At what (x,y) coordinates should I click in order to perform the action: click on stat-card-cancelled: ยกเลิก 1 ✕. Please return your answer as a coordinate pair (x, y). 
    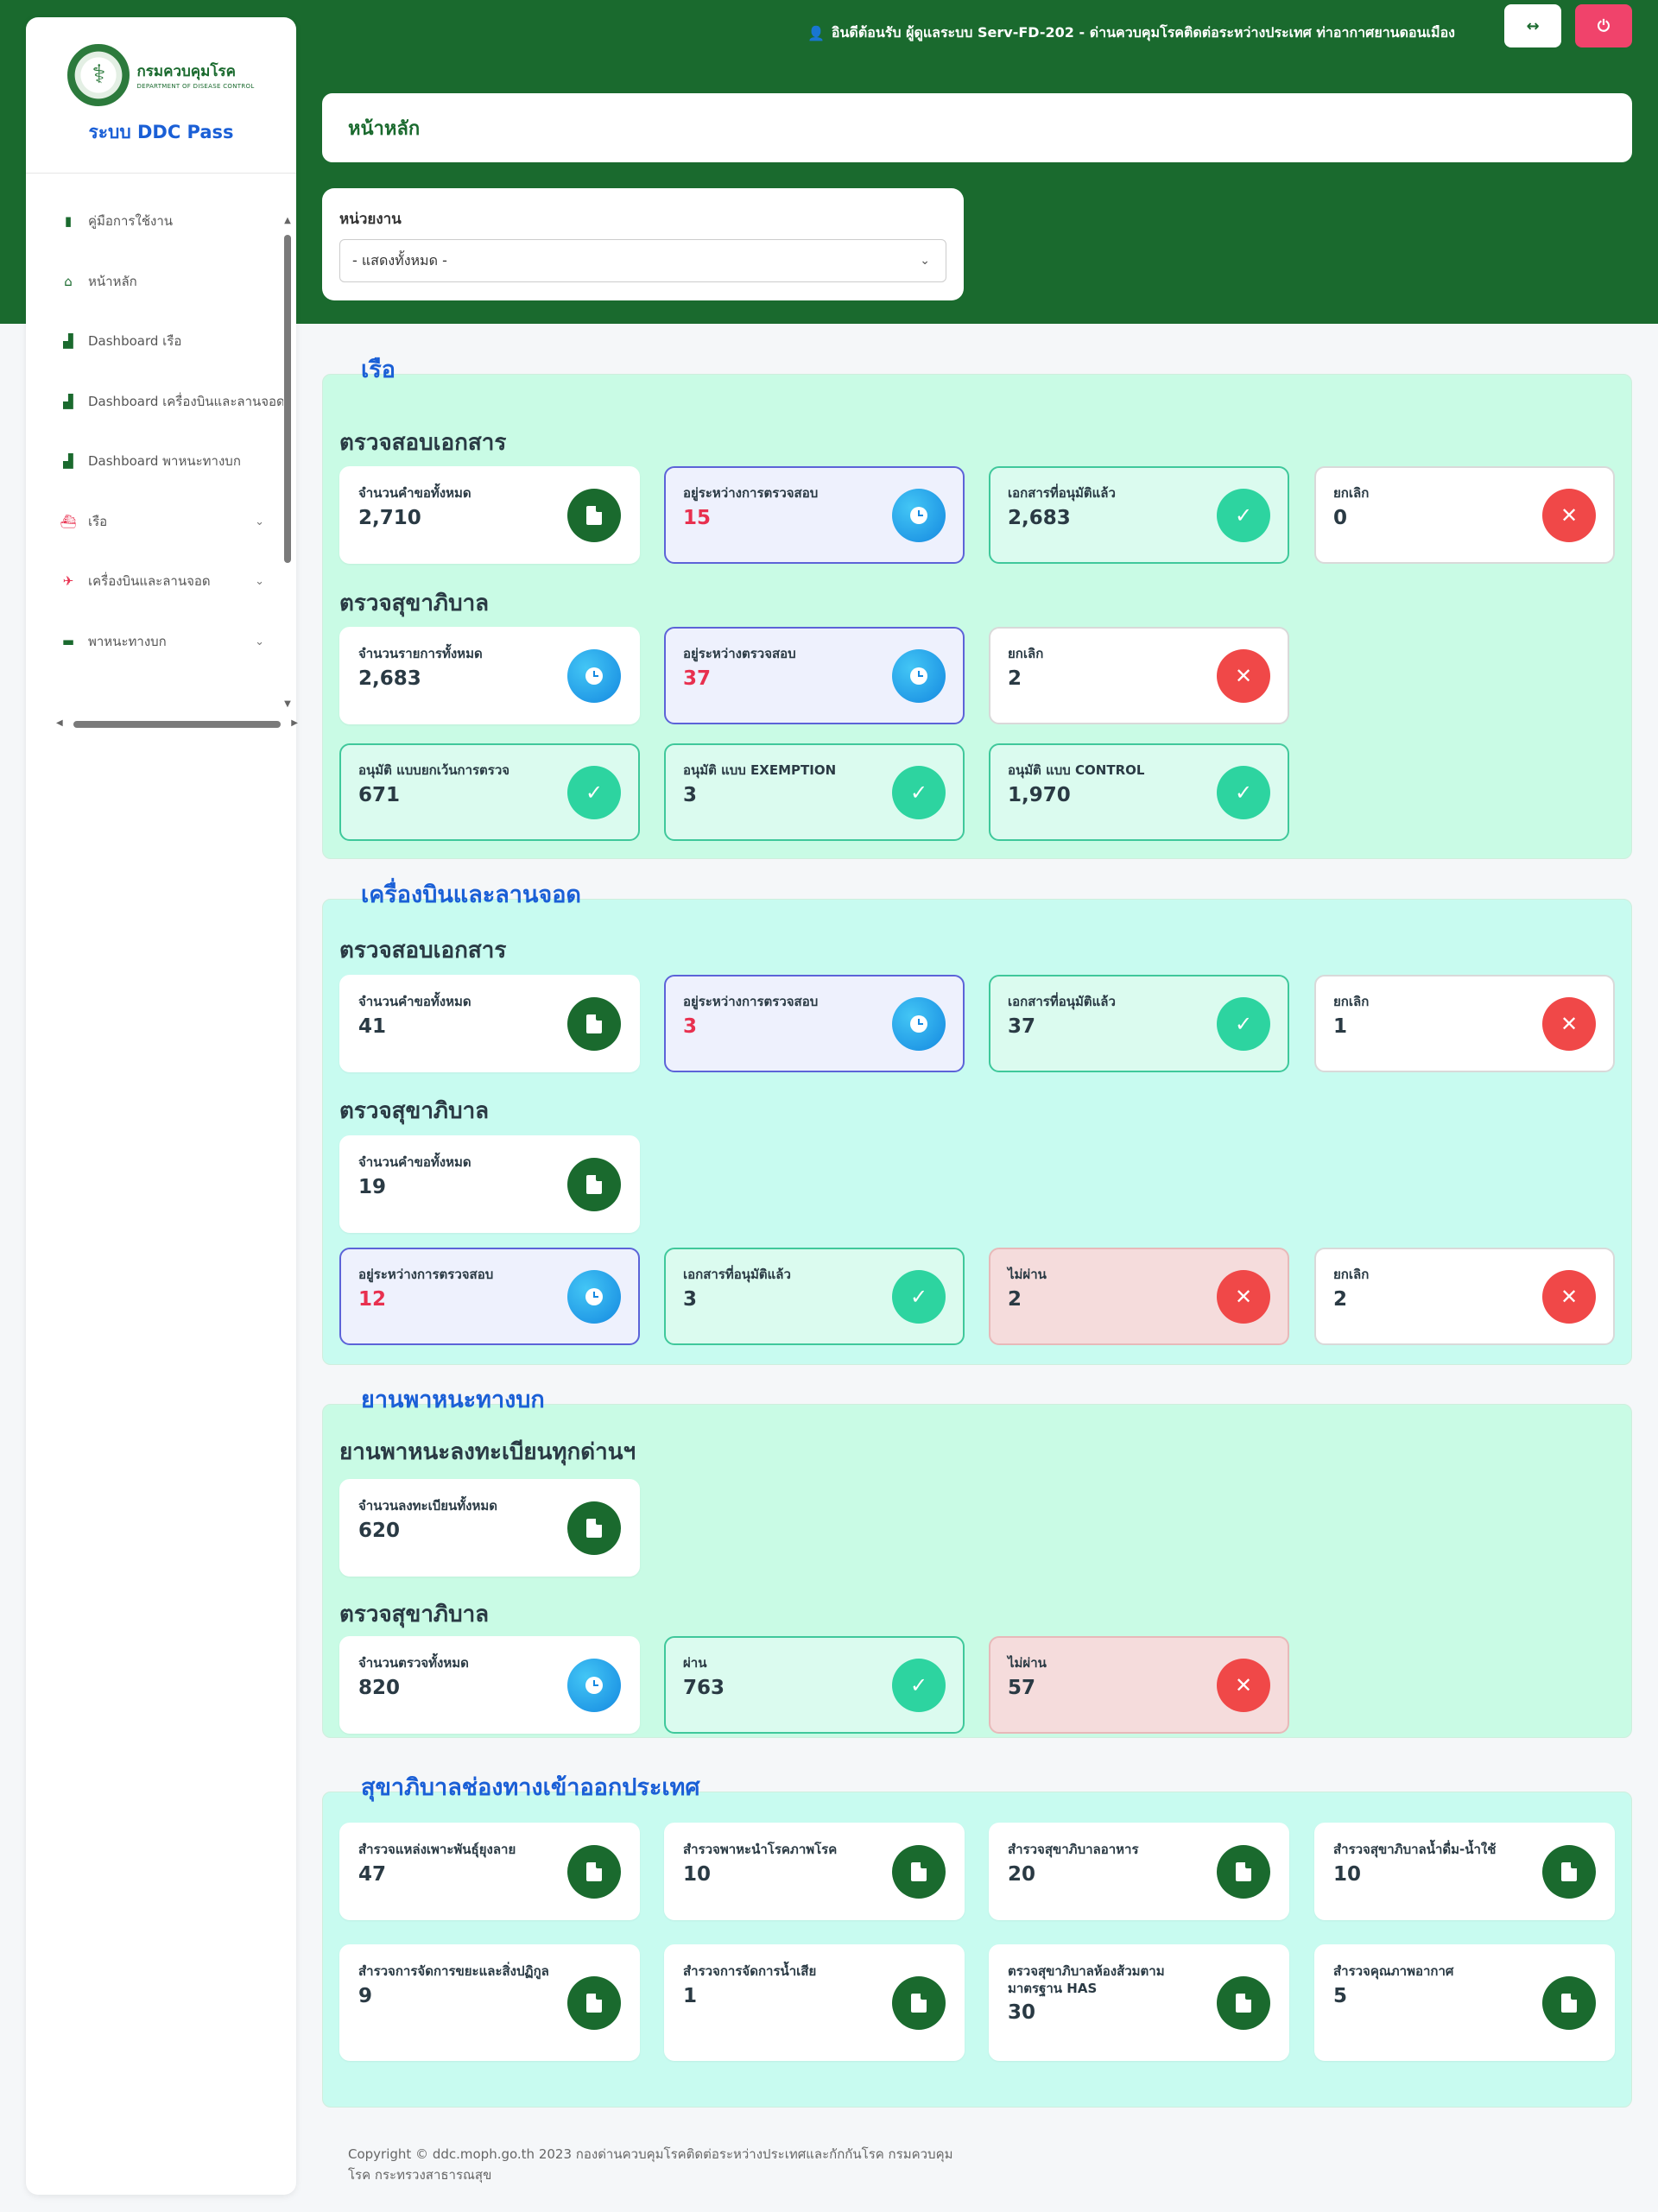
    Looking at the image, I should click on (1465, 1023).